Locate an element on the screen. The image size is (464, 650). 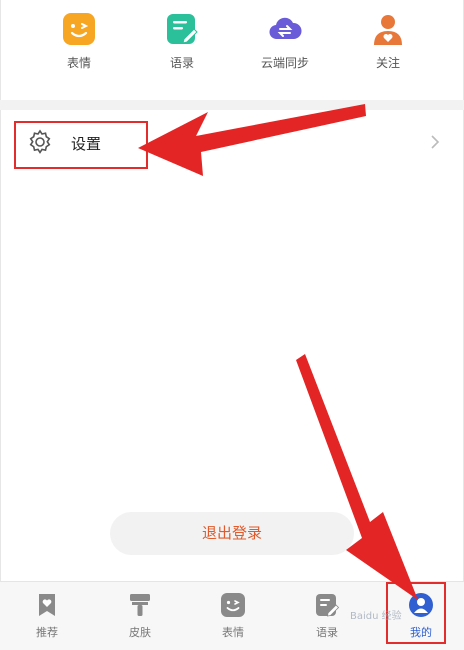
tab-recommend-label: 推荐 is located at coordinates (47, 632).